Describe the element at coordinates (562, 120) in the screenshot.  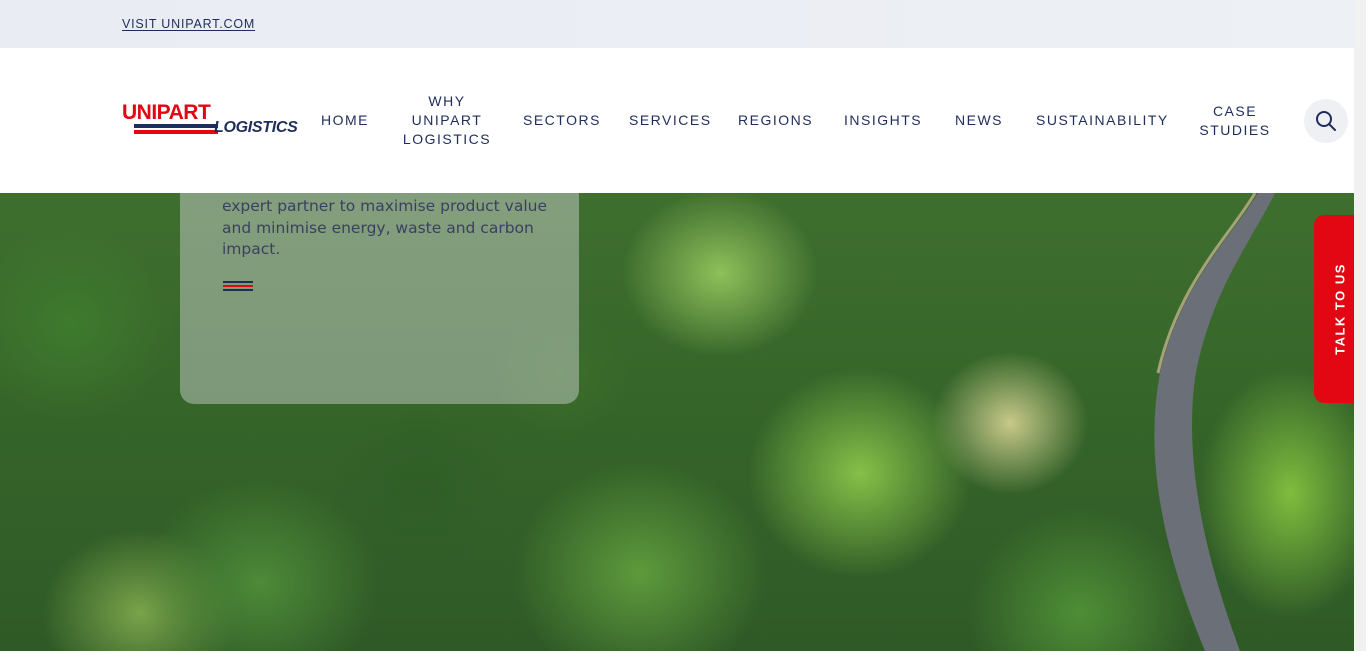
I see `nav-sectors: SECTORS` at that location.